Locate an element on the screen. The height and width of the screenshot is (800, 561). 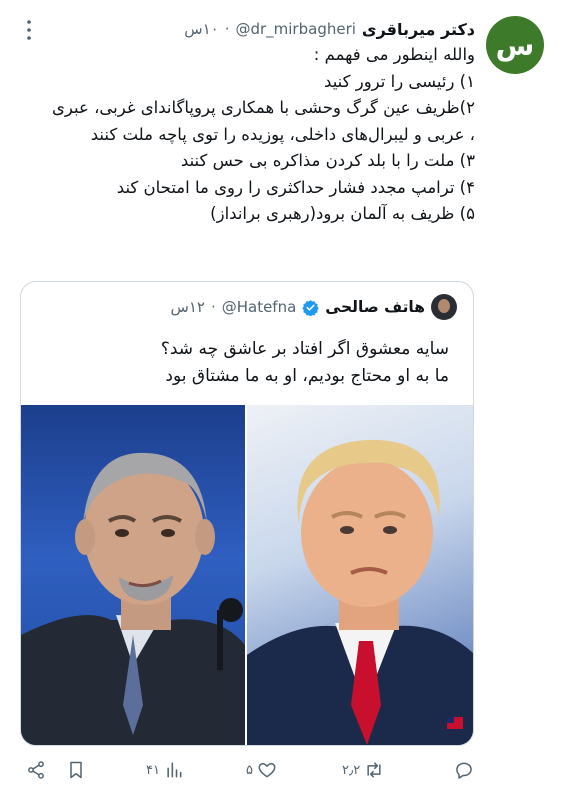
views-count: ۴۱ is located at coordinates (153, 770).